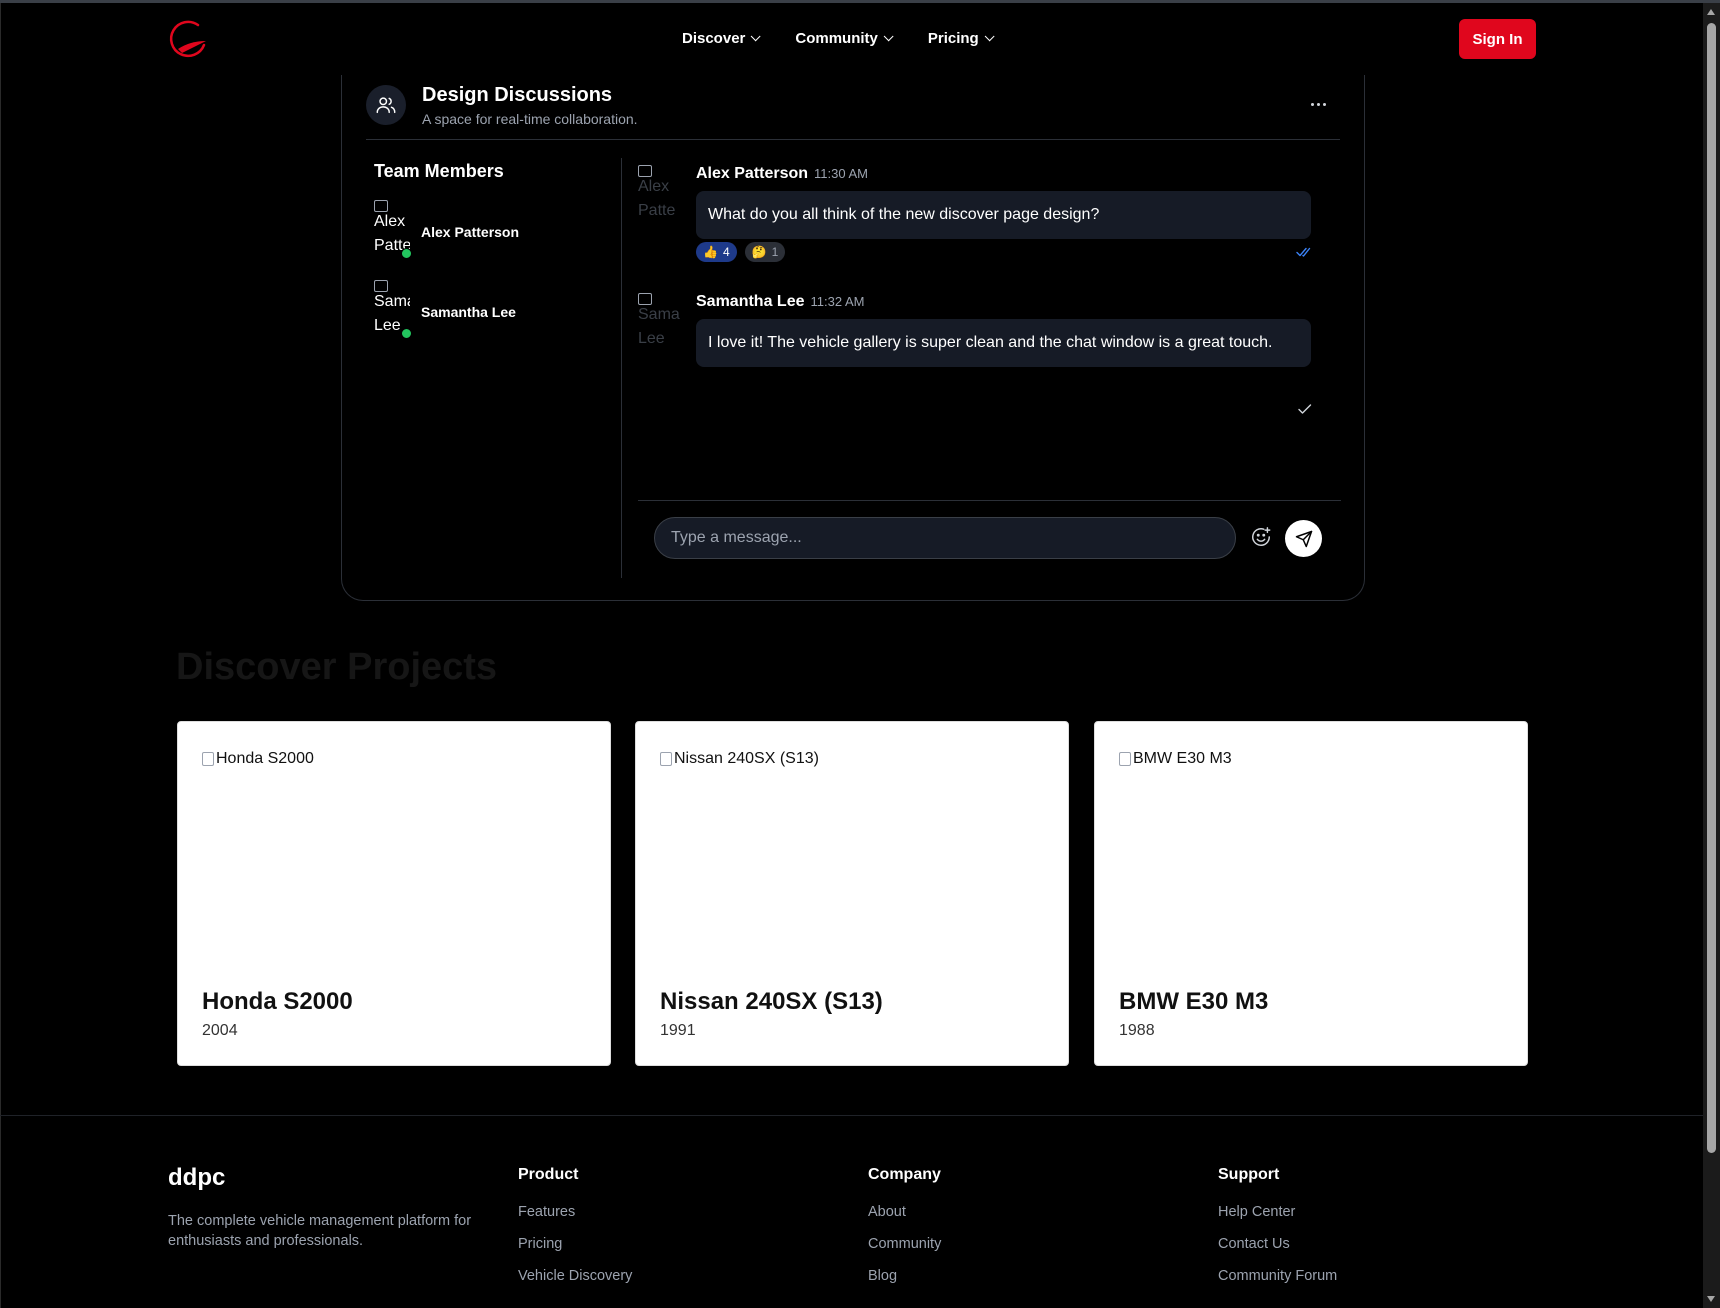 The height and width of the screenshot is (1308, 1720). I want to click on thumbs-up-icon: 👍, so click(710, 252).